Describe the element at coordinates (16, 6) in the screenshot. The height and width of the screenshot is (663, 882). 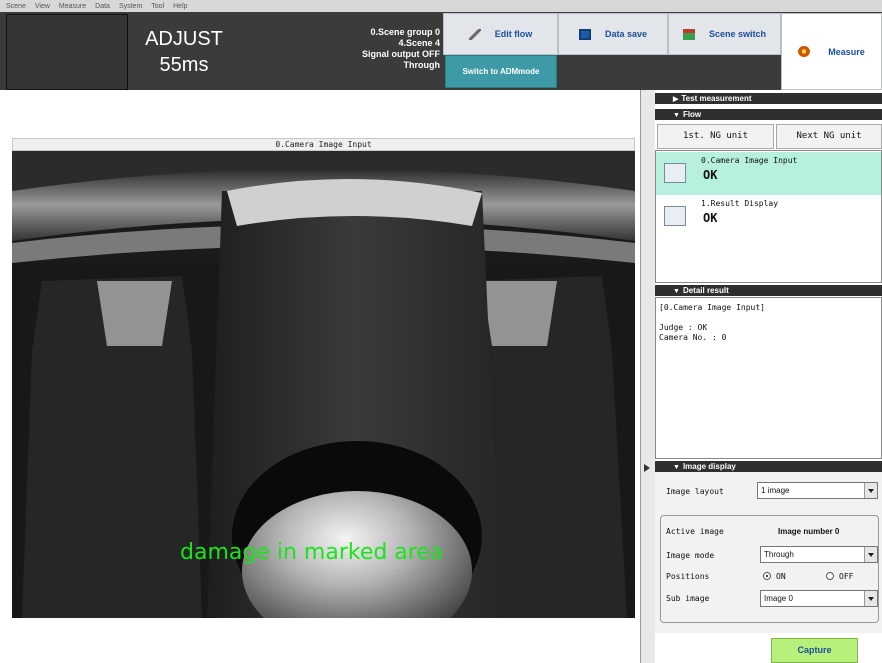
I see `menu-scene: Scene` at that location.